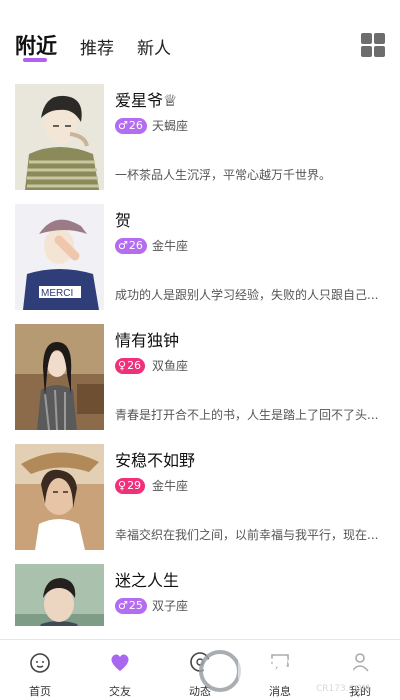 This screenshot has height=700, width=400. What do you see at coordinates (120, 691) in the screenshot?
I see `nav-label: 交友` at bounding box center [120, 691].